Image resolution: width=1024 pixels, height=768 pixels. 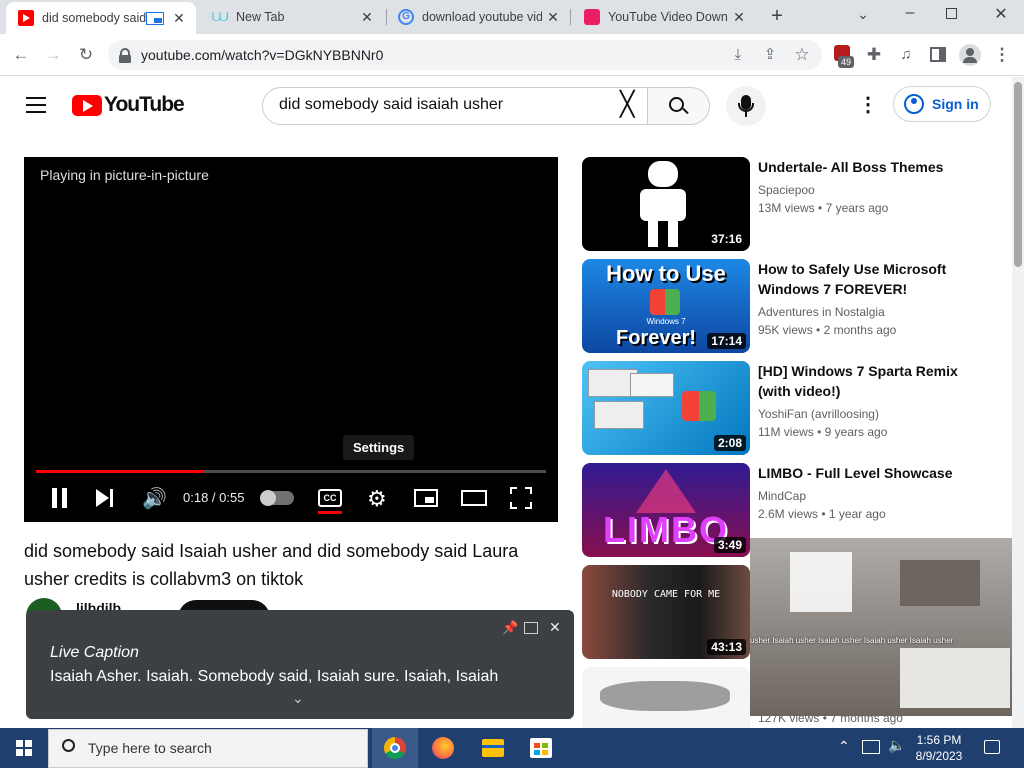 What do you see at coordinates (666, 510) in the screenshot?
I see `video-thumbnail: LIMBO 3:49` at bounding box center [666, 510].